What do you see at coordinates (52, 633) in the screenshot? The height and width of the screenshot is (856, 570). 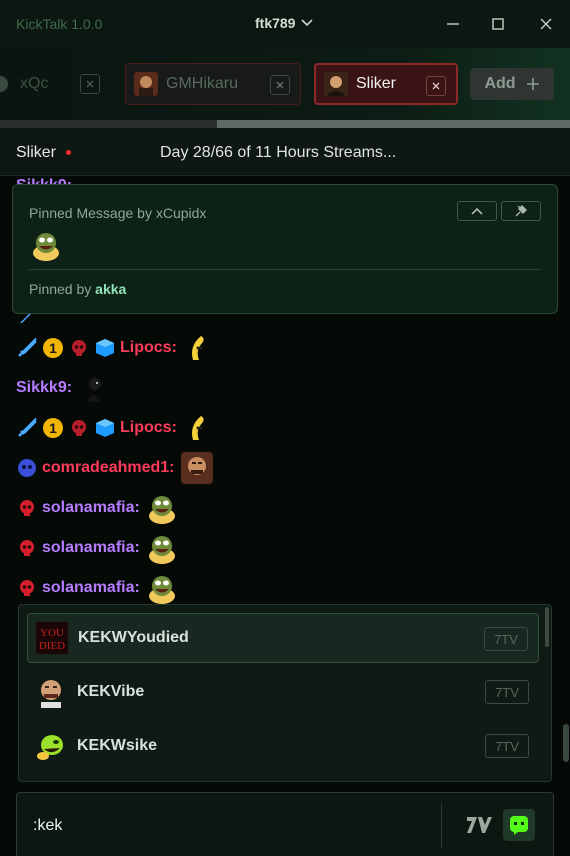 I see `svg-text: YOU` at bounding box center [52, 633].